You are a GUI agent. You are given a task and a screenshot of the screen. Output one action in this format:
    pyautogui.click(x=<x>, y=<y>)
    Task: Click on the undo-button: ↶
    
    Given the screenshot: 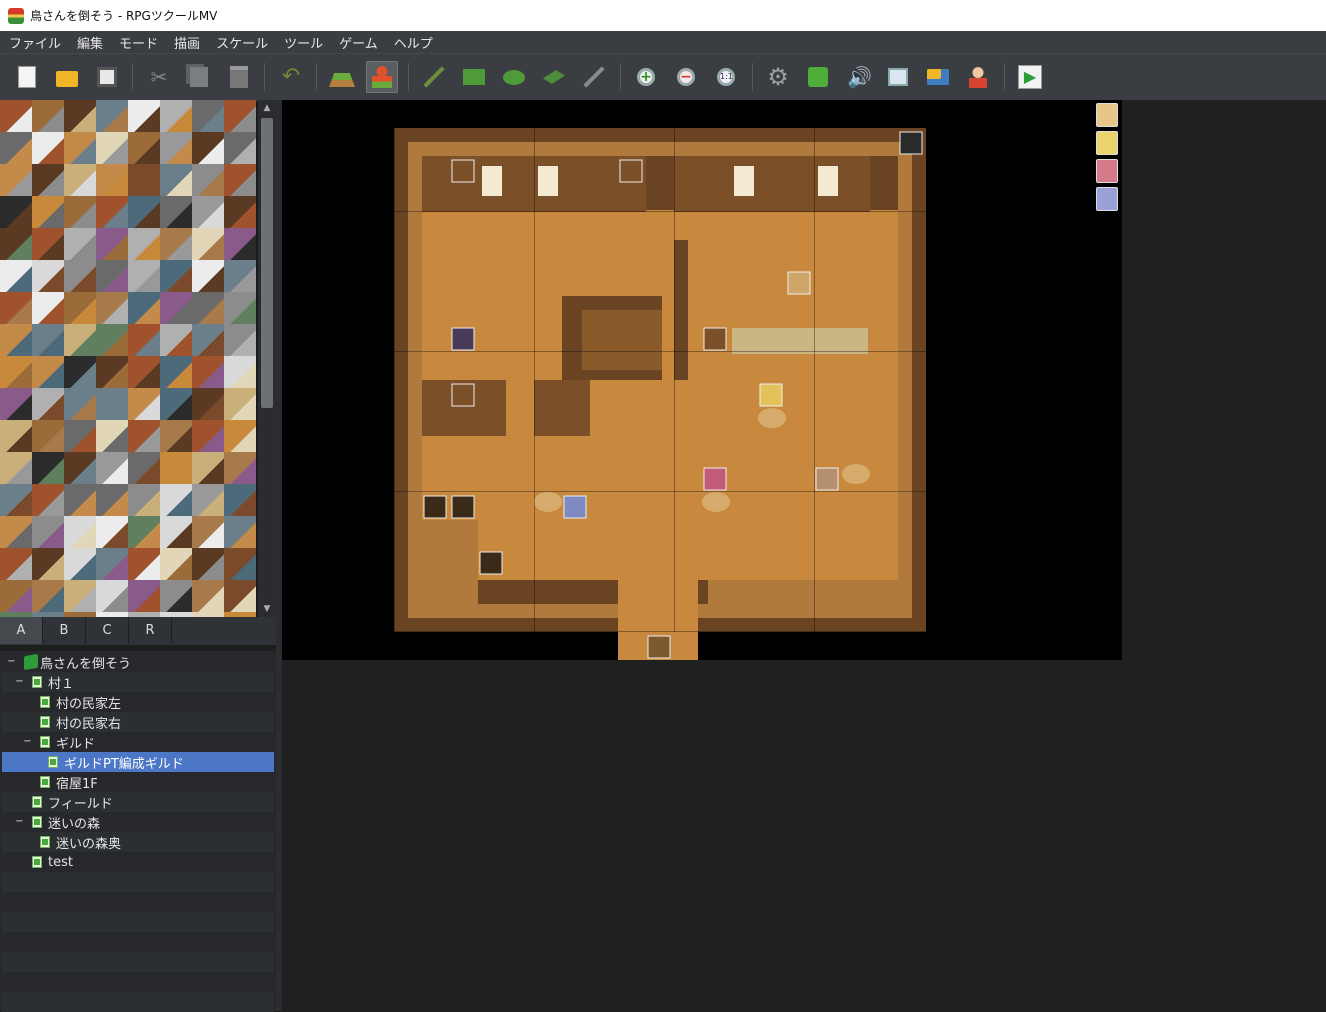 What is the action you would take?
    pyautogui.click(x=291, y=77)
    